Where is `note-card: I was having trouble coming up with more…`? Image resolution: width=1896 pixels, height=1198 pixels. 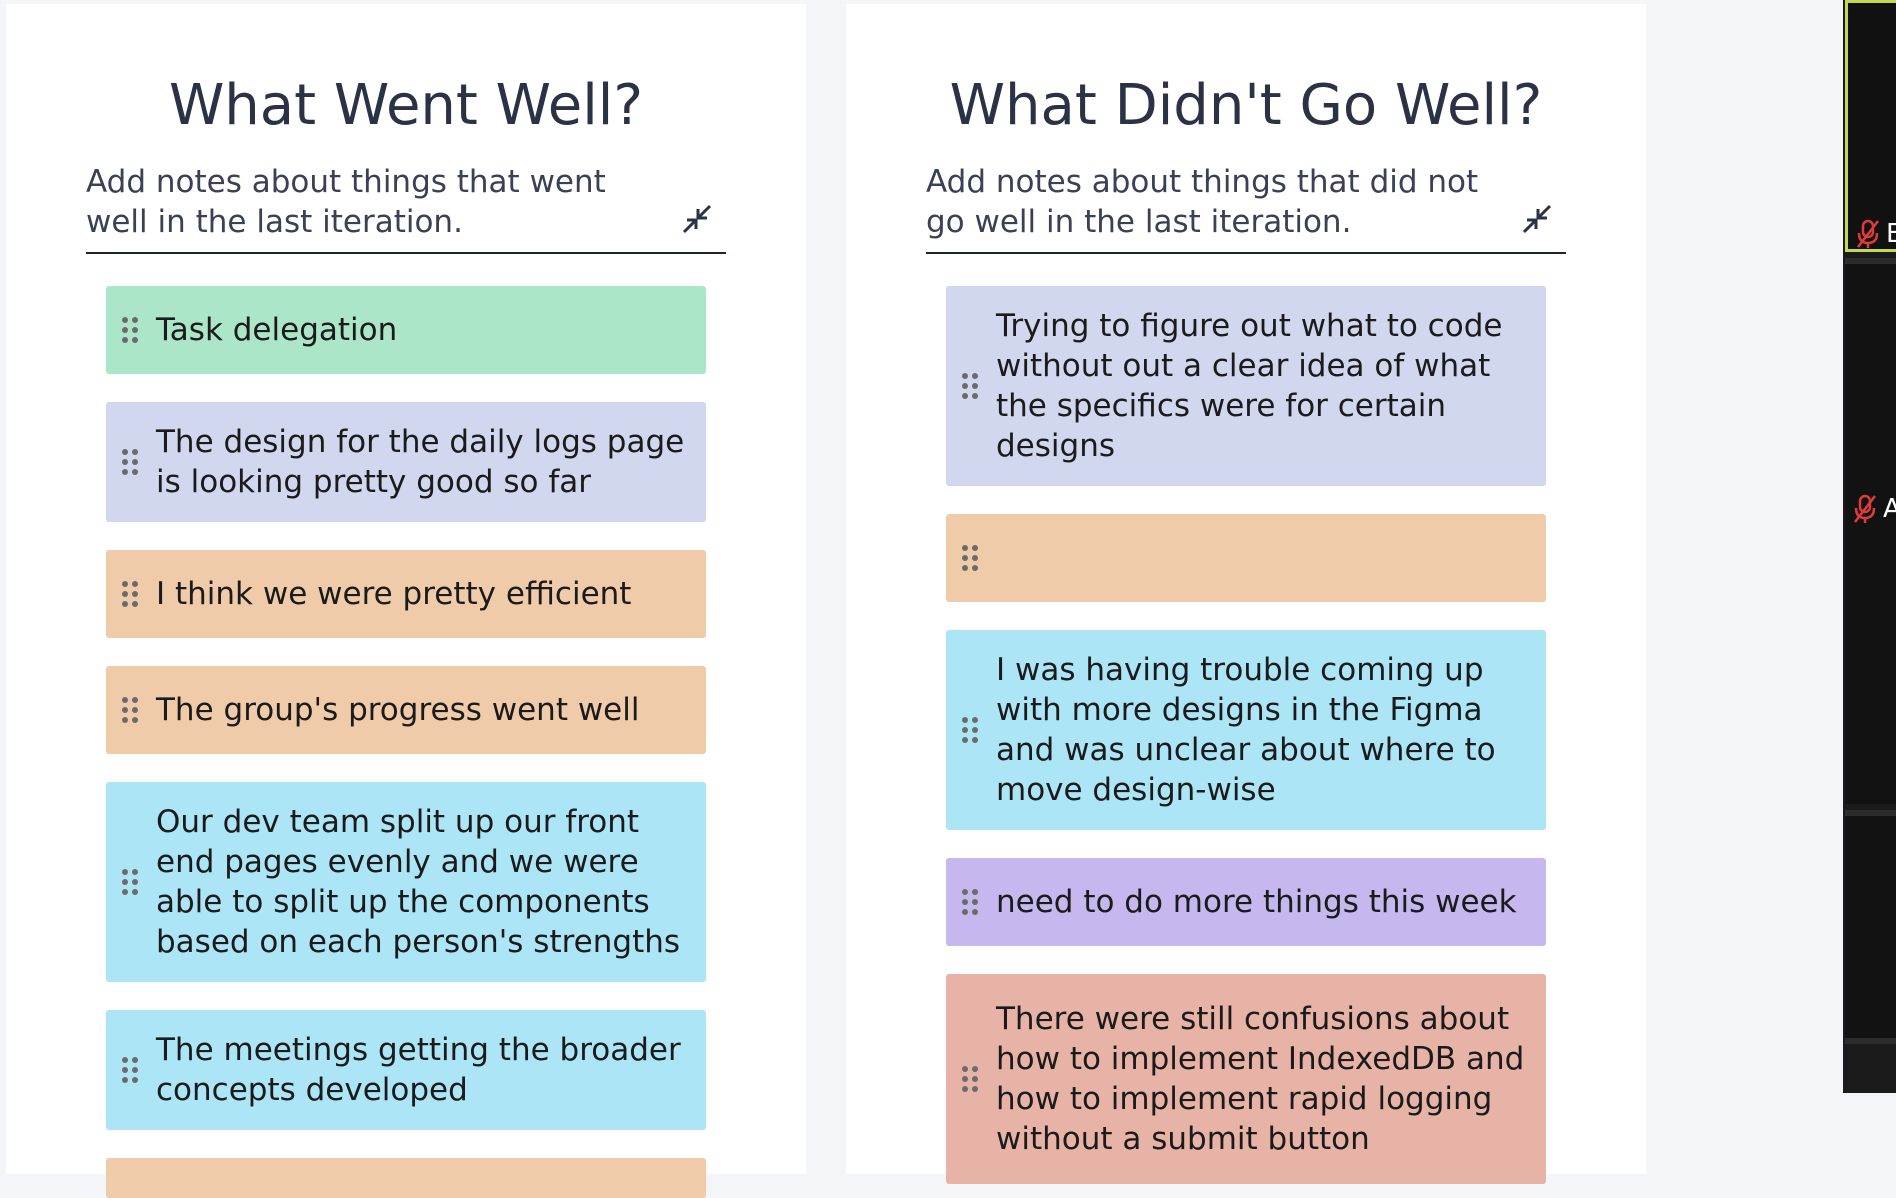
note-card: I was having trouble coming up with more… is located at coordinates (1246, 730).